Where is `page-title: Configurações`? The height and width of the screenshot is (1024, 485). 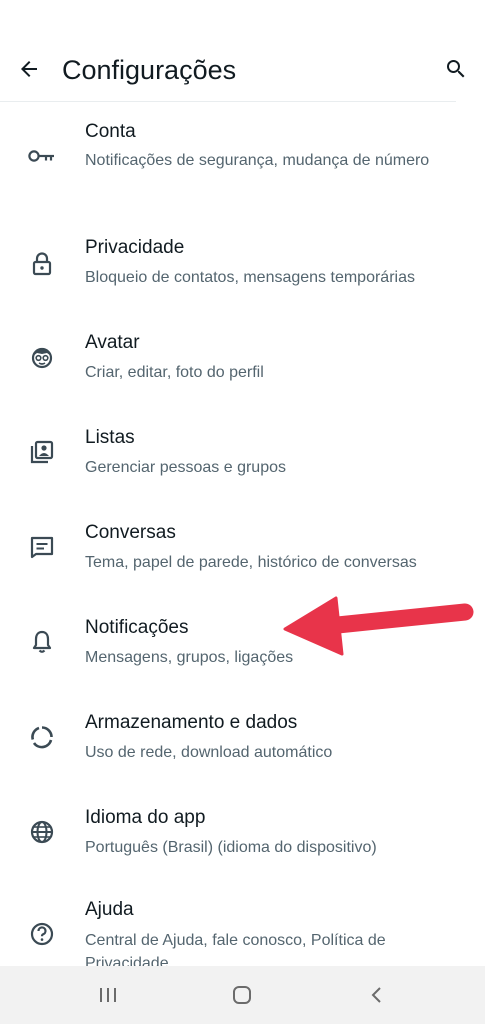
page-title: Configurações is located at coordinates (149, 70).